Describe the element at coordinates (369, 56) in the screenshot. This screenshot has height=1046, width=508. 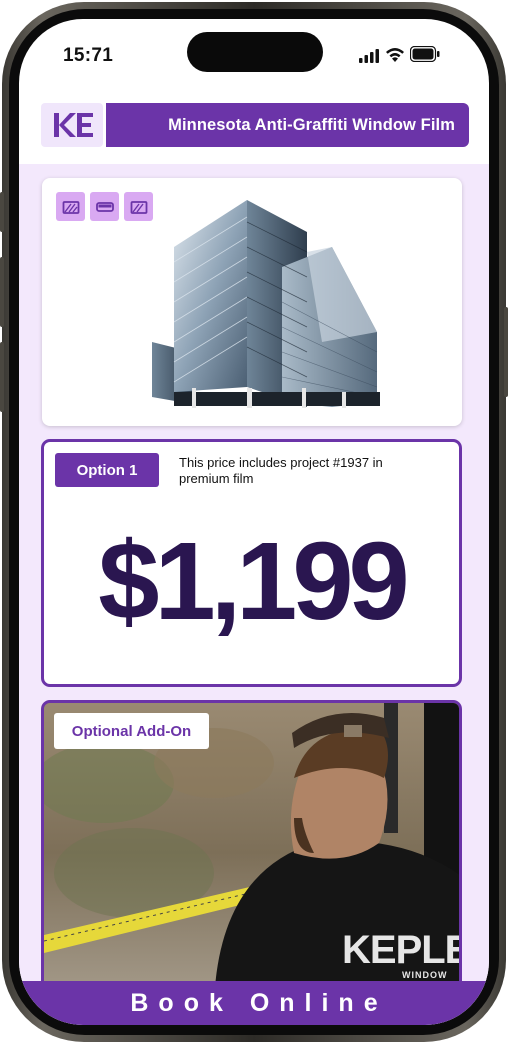
I see `signal-icon` at that location.